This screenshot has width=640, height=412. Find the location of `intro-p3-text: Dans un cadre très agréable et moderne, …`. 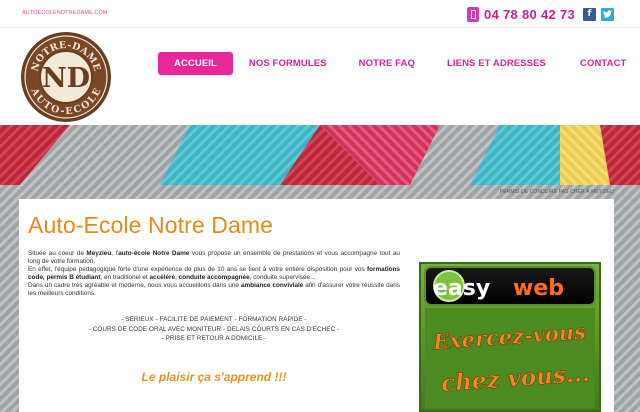

intro-p3-text: Dans un cadre très agréable et moderne, … is located at coordinates (134, 285).